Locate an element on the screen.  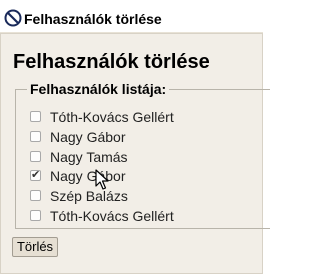
user-label: Szép Balázs is located at coordinates (89, 196).